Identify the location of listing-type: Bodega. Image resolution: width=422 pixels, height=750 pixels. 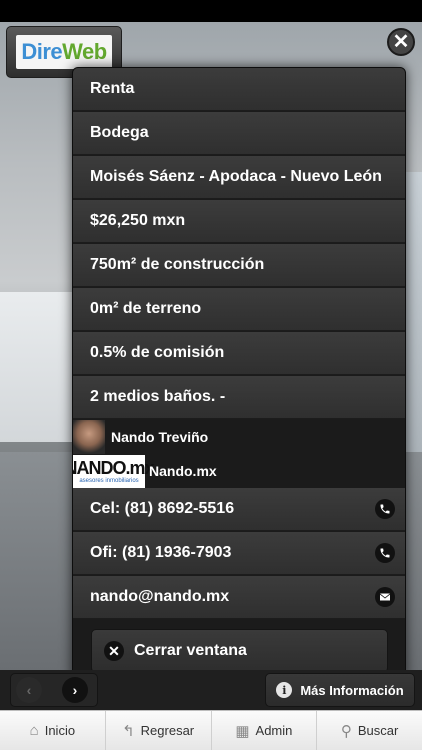
(239, 133).